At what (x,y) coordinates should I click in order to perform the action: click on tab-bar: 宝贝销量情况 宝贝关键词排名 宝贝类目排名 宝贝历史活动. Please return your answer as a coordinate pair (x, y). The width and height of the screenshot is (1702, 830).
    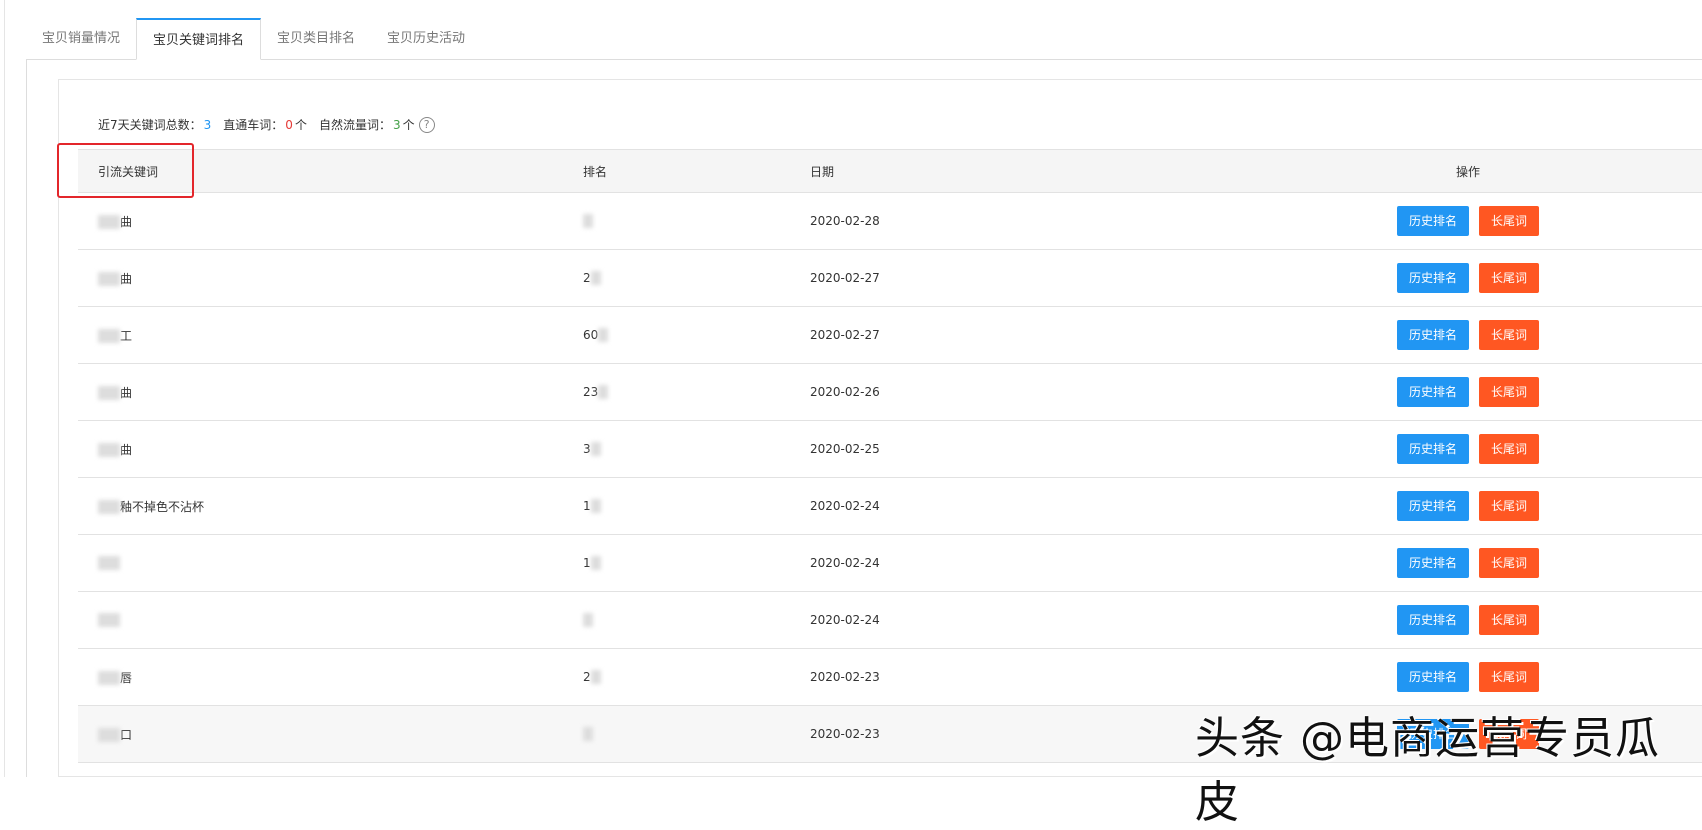
    Looking at the image, I should click on (864, 39).